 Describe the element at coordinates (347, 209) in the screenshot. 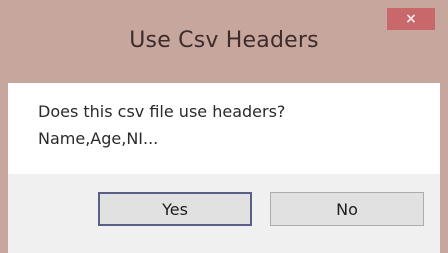

I see `no-button: No` at that location.